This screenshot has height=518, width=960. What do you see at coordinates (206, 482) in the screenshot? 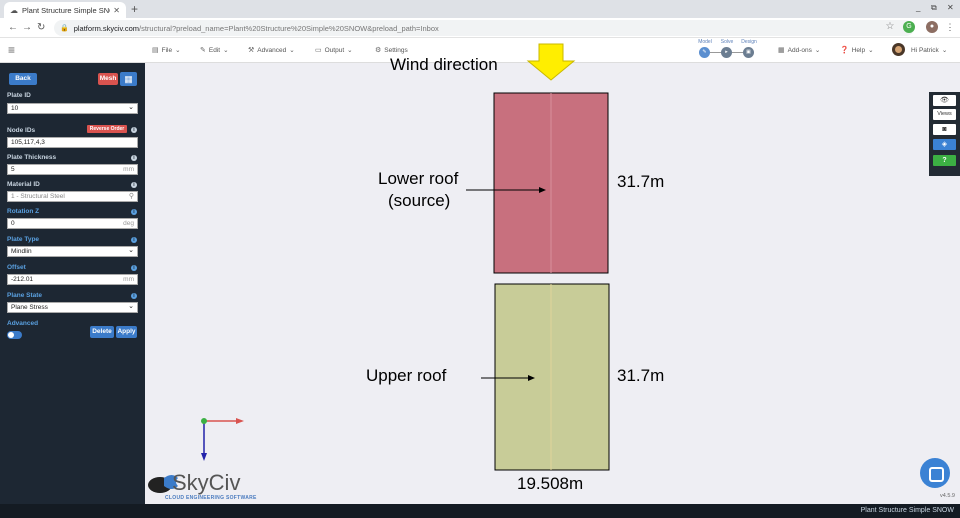
I see `skyciv-logo-text: SkyCiv` at bounding box center [206, 482].